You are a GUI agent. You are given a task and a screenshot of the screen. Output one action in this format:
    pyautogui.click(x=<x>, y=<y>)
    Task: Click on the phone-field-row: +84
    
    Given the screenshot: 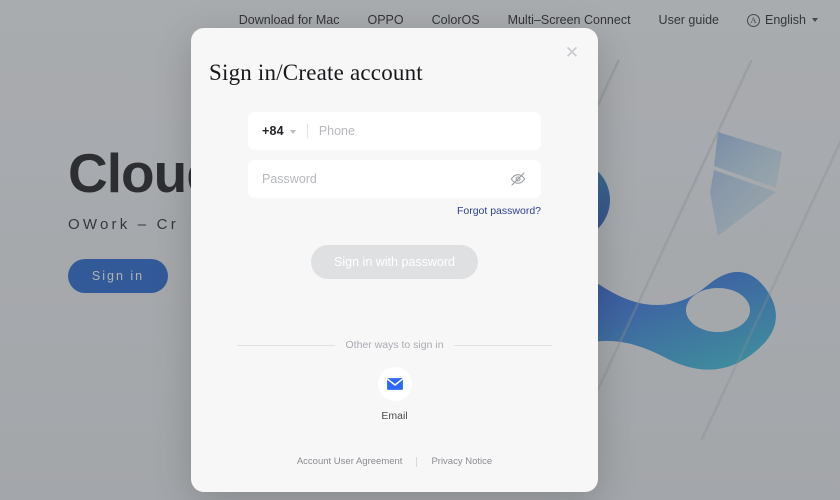 What is the action you would take?
    pyautogui.click(x=394, y=131)
    